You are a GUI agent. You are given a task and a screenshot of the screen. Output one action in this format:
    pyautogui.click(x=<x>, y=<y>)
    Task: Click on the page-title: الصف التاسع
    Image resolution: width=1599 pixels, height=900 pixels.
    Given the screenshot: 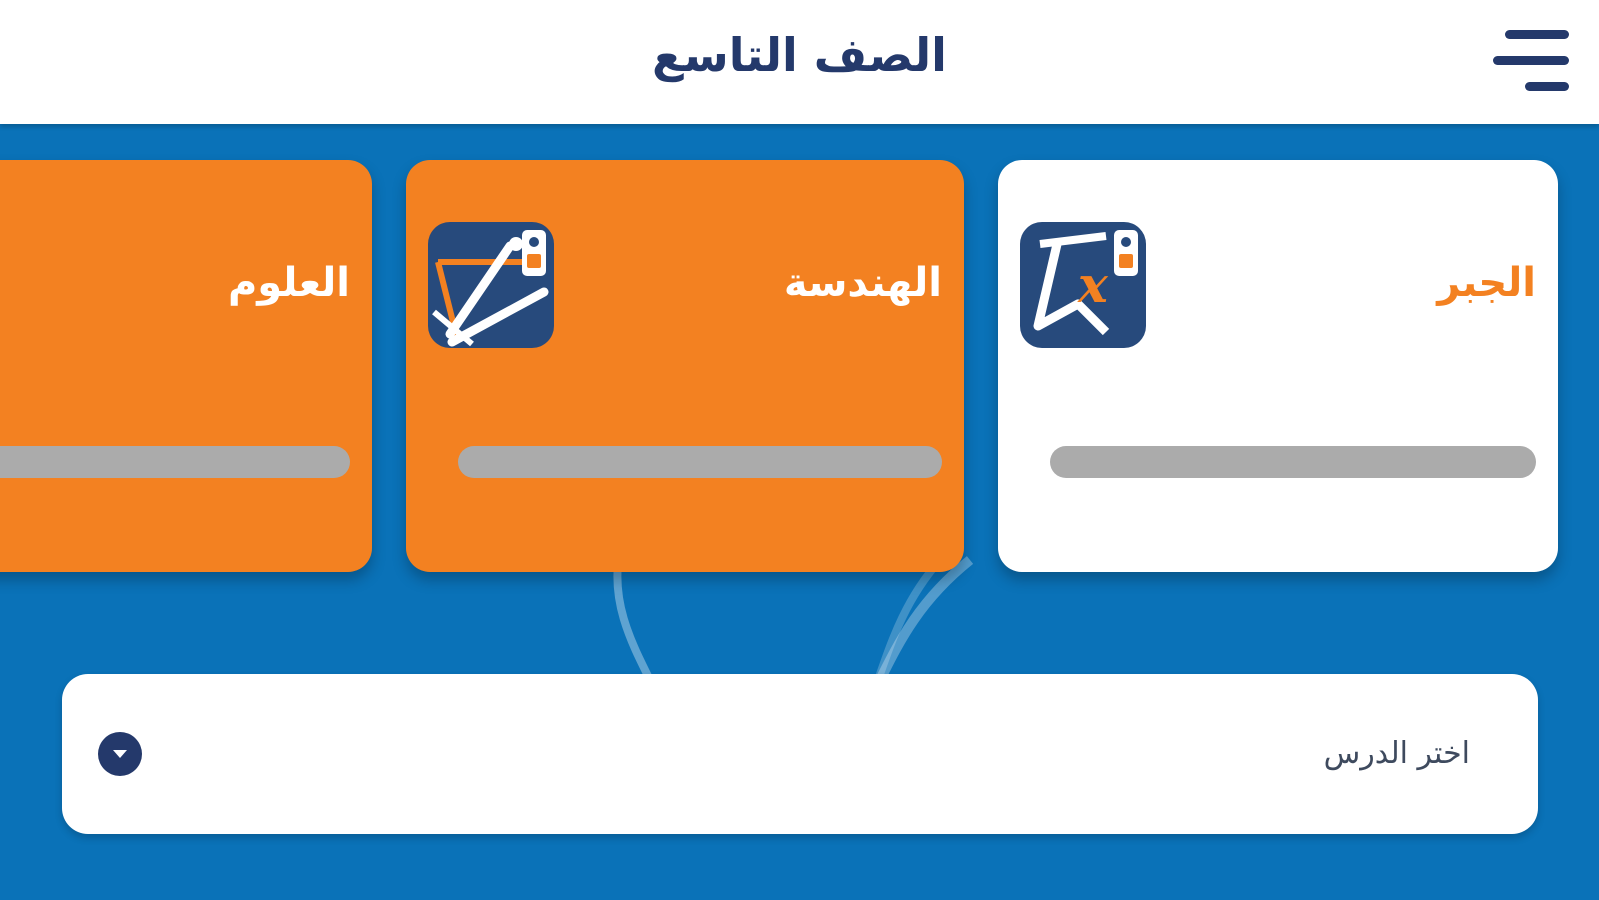 What is the action you would take?
    pyautogui.click(x=799, y=55)
    